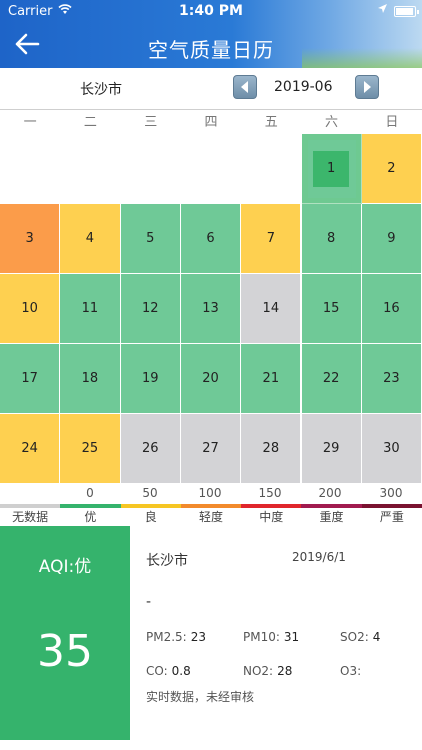 The height and width of the screenshot is (750, 422). Describe the element at coordinates (319, 557) in the screenshot. I see `detail-date: 2019/6/1` at that location.